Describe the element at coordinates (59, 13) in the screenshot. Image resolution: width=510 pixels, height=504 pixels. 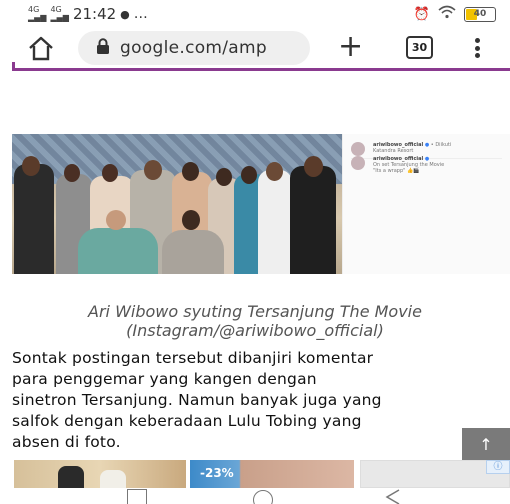
I see `signal-icon-2: 4G ▂▄▆` at that location.